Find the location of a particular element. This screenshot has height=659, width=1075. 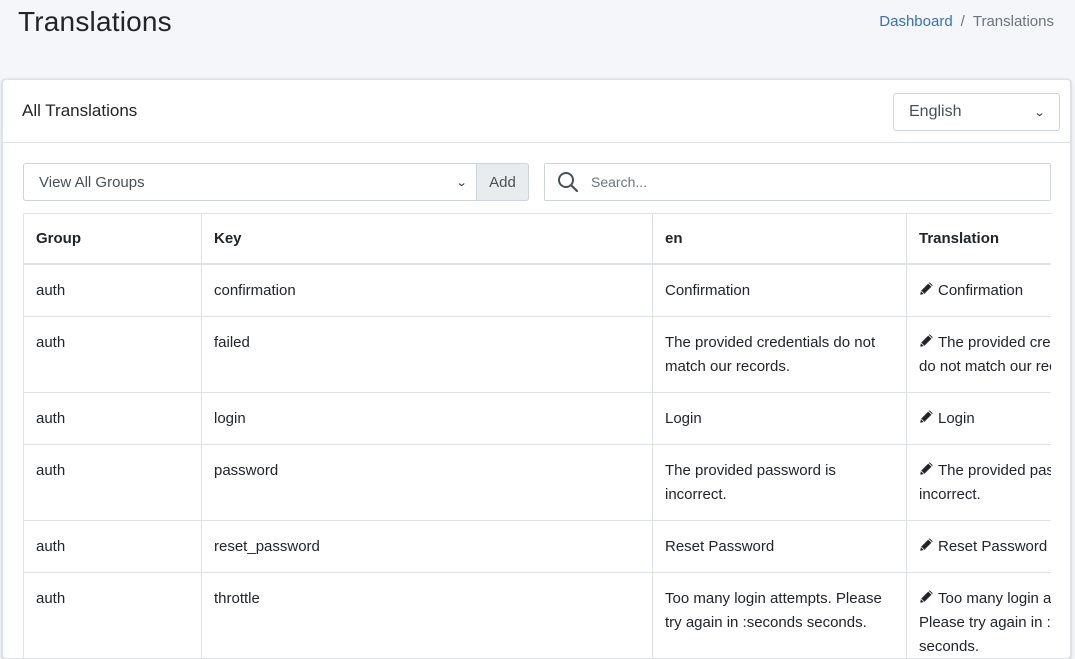

translation-edit-link: Confirmation is located at coordinates (980, 290).